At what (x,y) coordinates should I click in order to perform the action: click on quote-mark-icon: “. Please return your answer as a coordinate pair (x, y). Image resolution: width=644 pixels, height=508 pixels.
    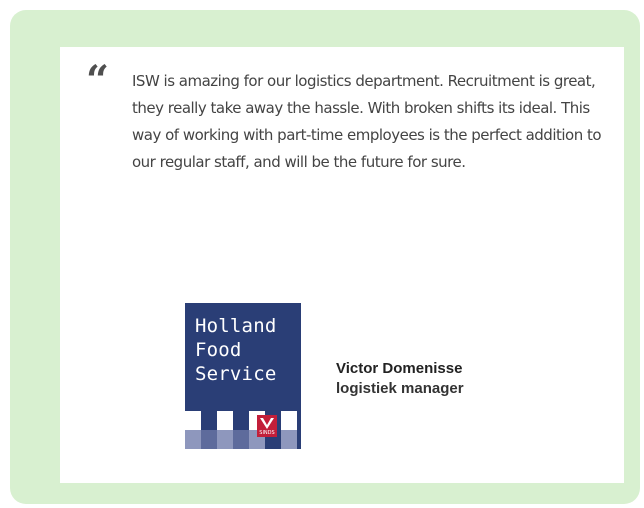
    Looking at the image, I should click on (97, 80).